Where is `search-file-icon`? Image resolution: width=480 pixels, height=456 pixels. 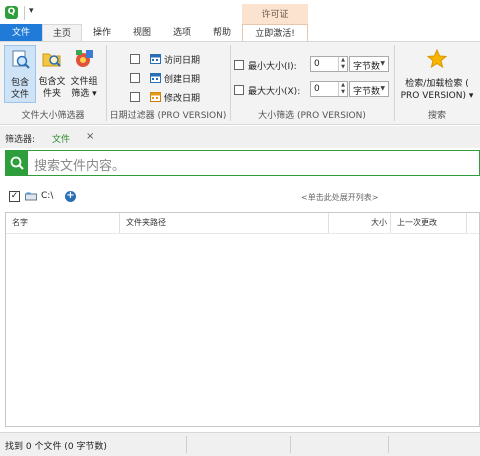 search-file-icon is located at coordinates (21, 59).